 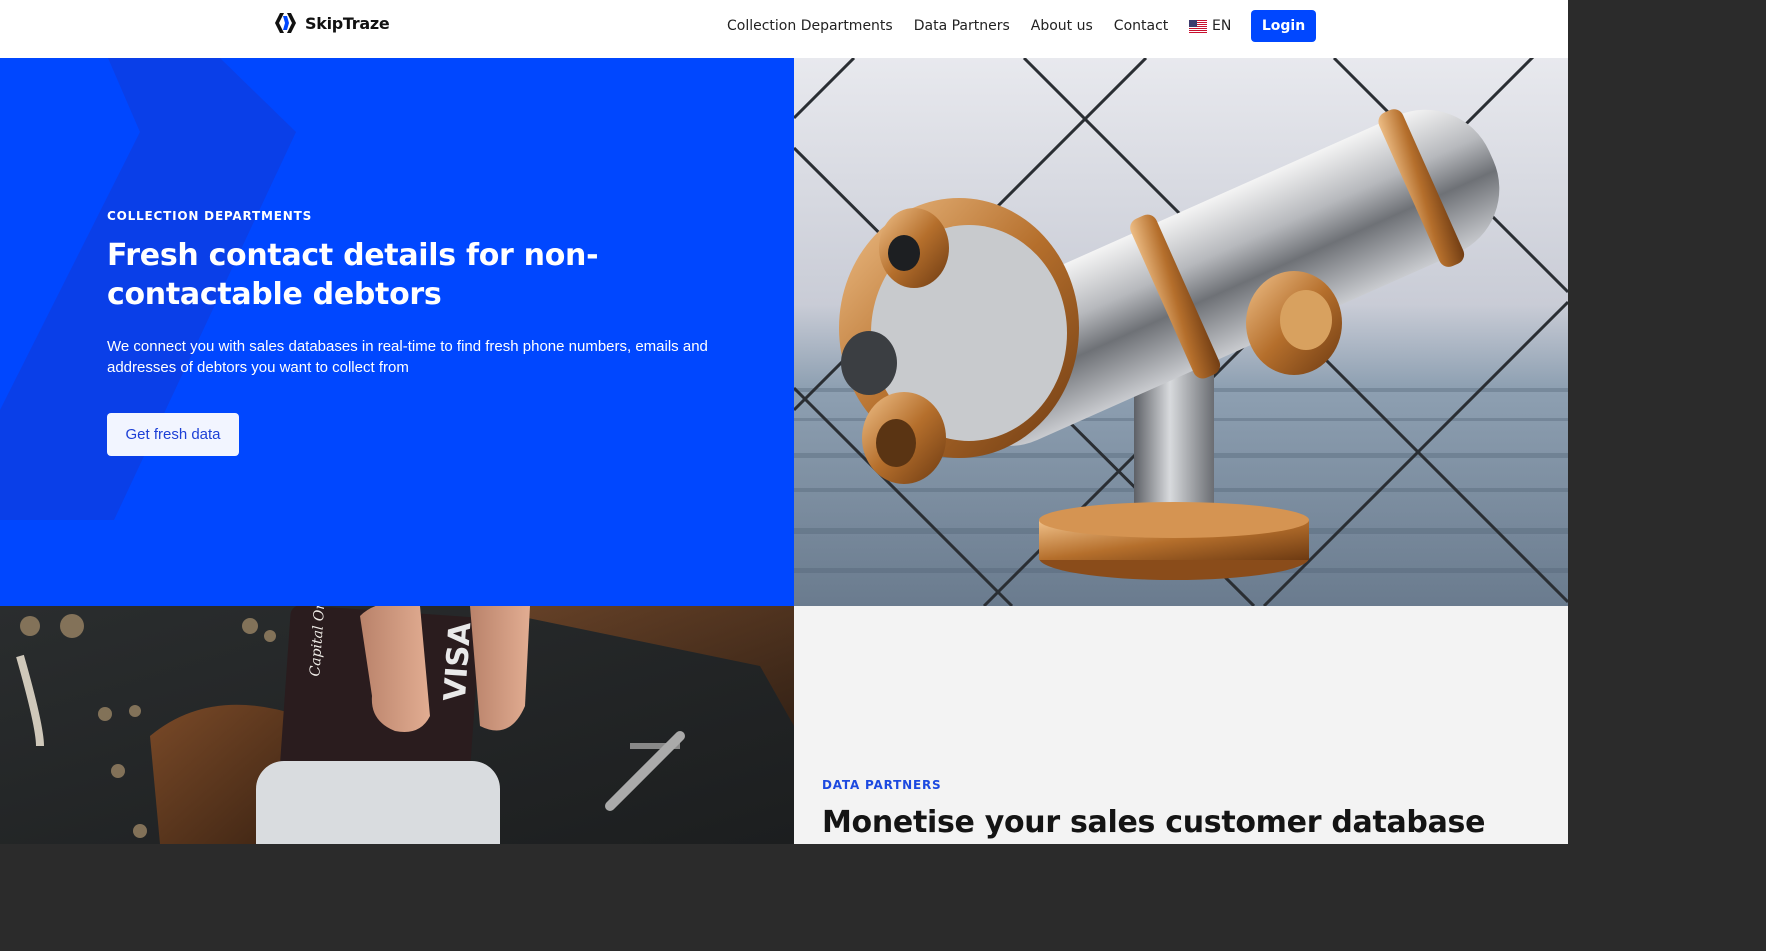 What do you see at coordinates (1222, 26) in the screenshot?
I see `language-label: EN` at bounding box center [1222, 26].